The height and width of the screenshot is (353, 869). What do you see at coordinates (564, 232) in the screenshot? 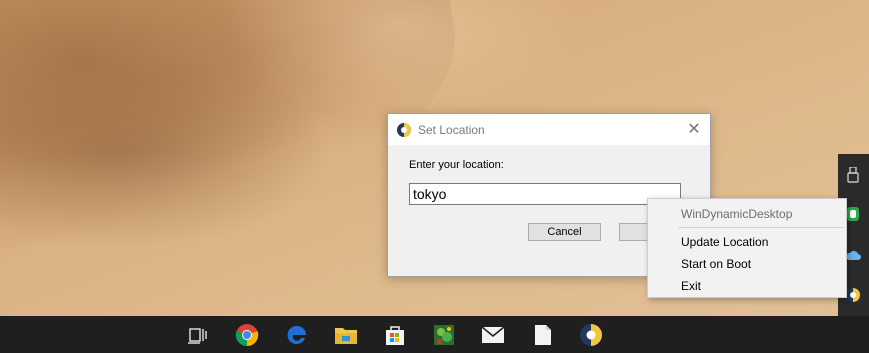
I see `cancel-button: Cancel` at bounding box center [564, 232].